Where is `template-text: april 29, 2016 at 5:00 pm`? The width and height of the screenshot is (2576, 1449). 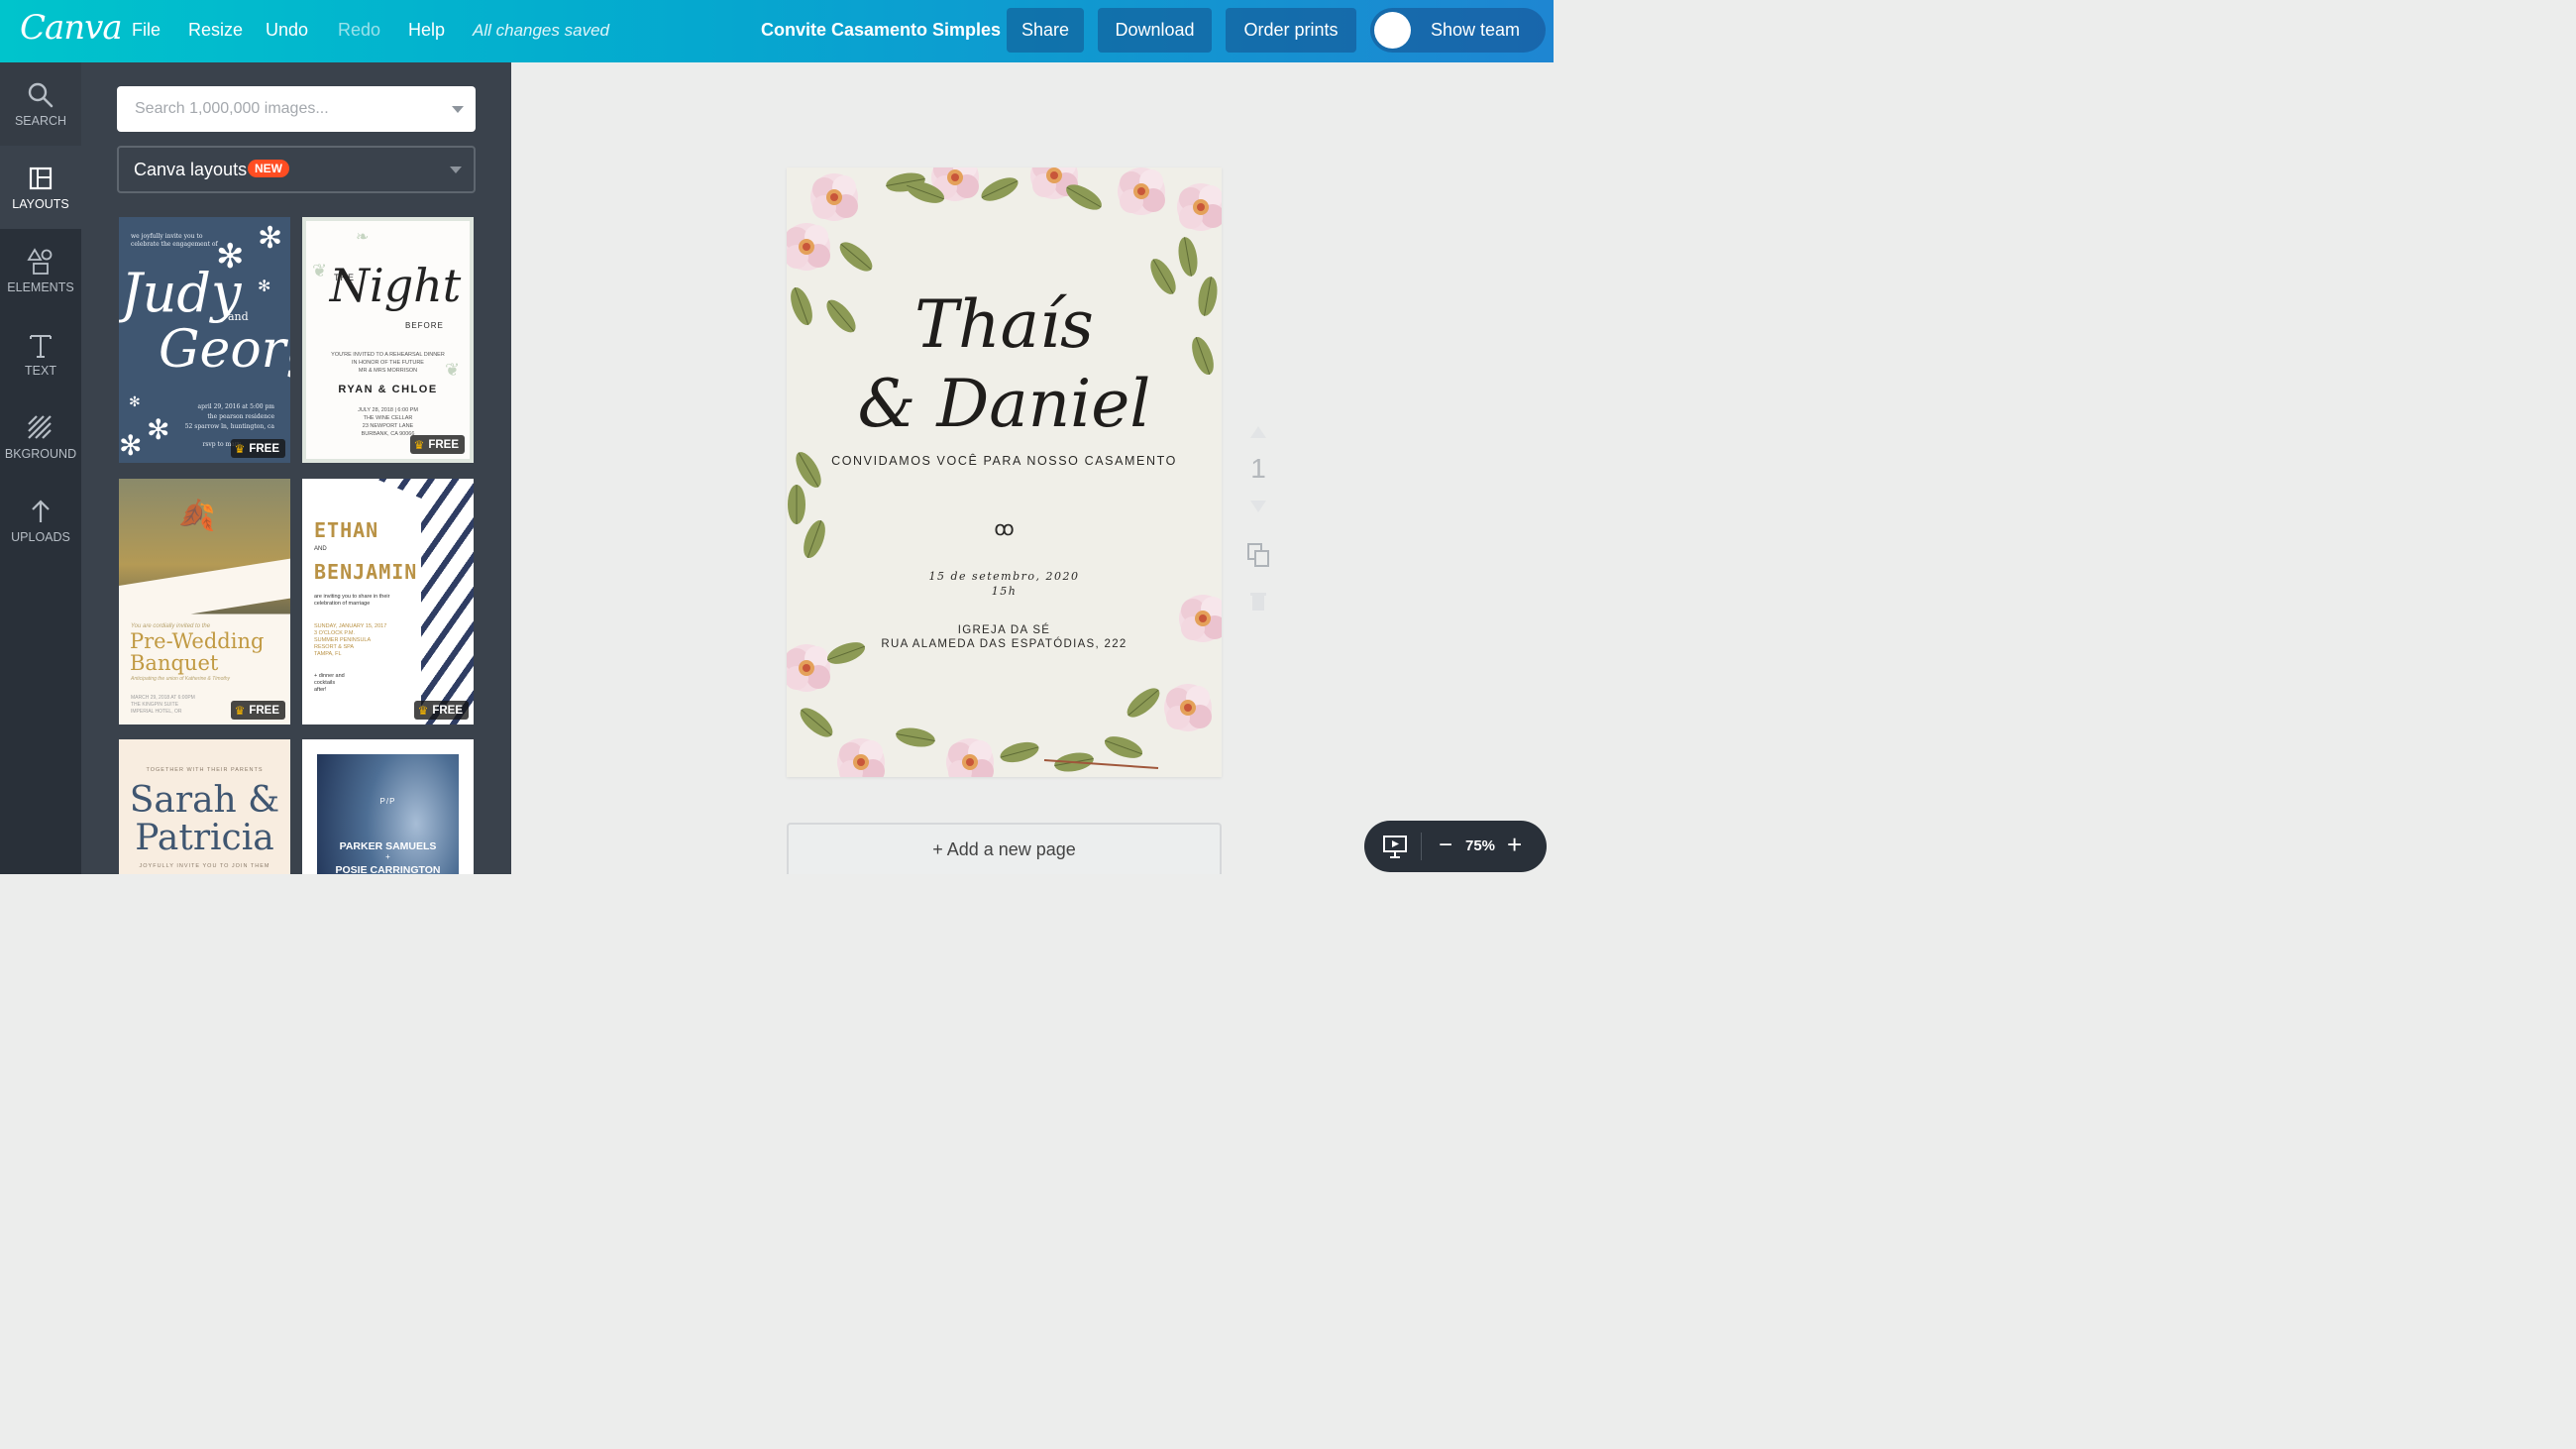
template-text: april 29, 2016 at 5:00 pm is located at coordinates (236, 406).